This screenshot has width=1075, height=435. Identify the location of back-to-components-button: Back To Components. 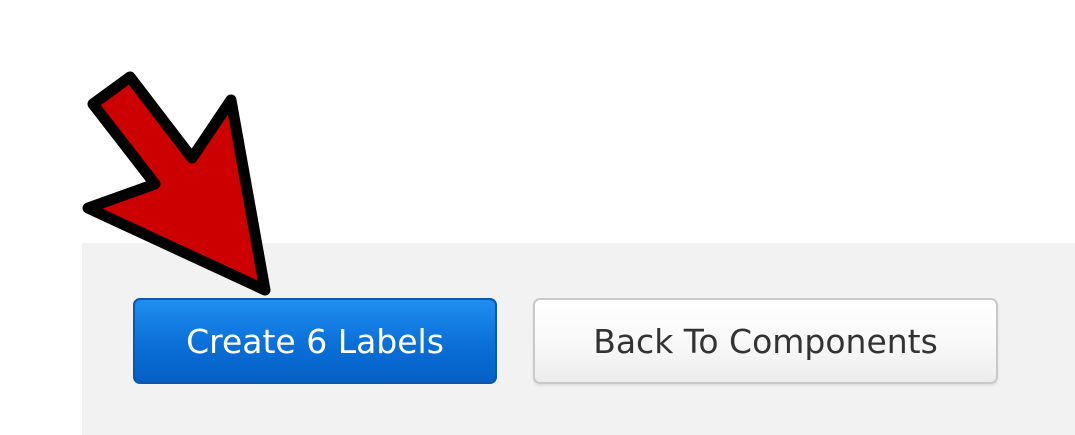
(765, 341).